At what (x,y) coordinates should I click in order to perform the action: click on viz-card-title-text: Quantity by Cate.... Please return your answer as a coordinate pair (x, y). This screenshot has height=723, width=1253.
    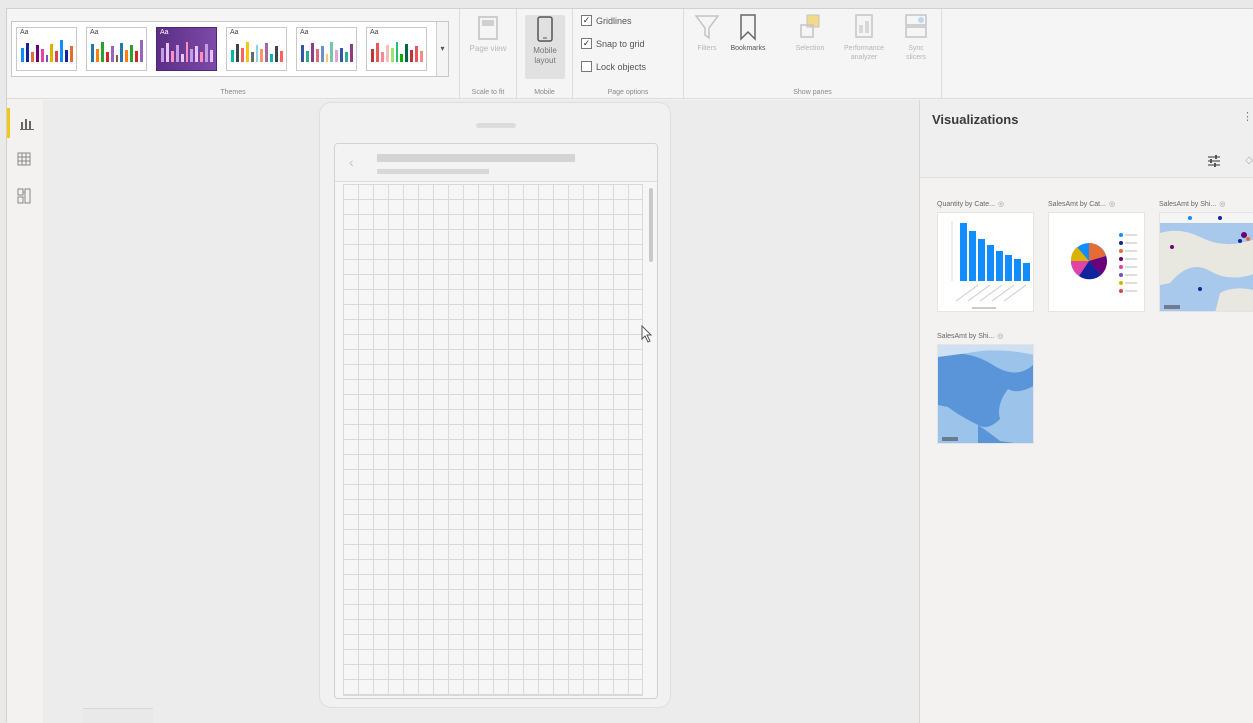
    Looking at the image, I should click on (966, 204).